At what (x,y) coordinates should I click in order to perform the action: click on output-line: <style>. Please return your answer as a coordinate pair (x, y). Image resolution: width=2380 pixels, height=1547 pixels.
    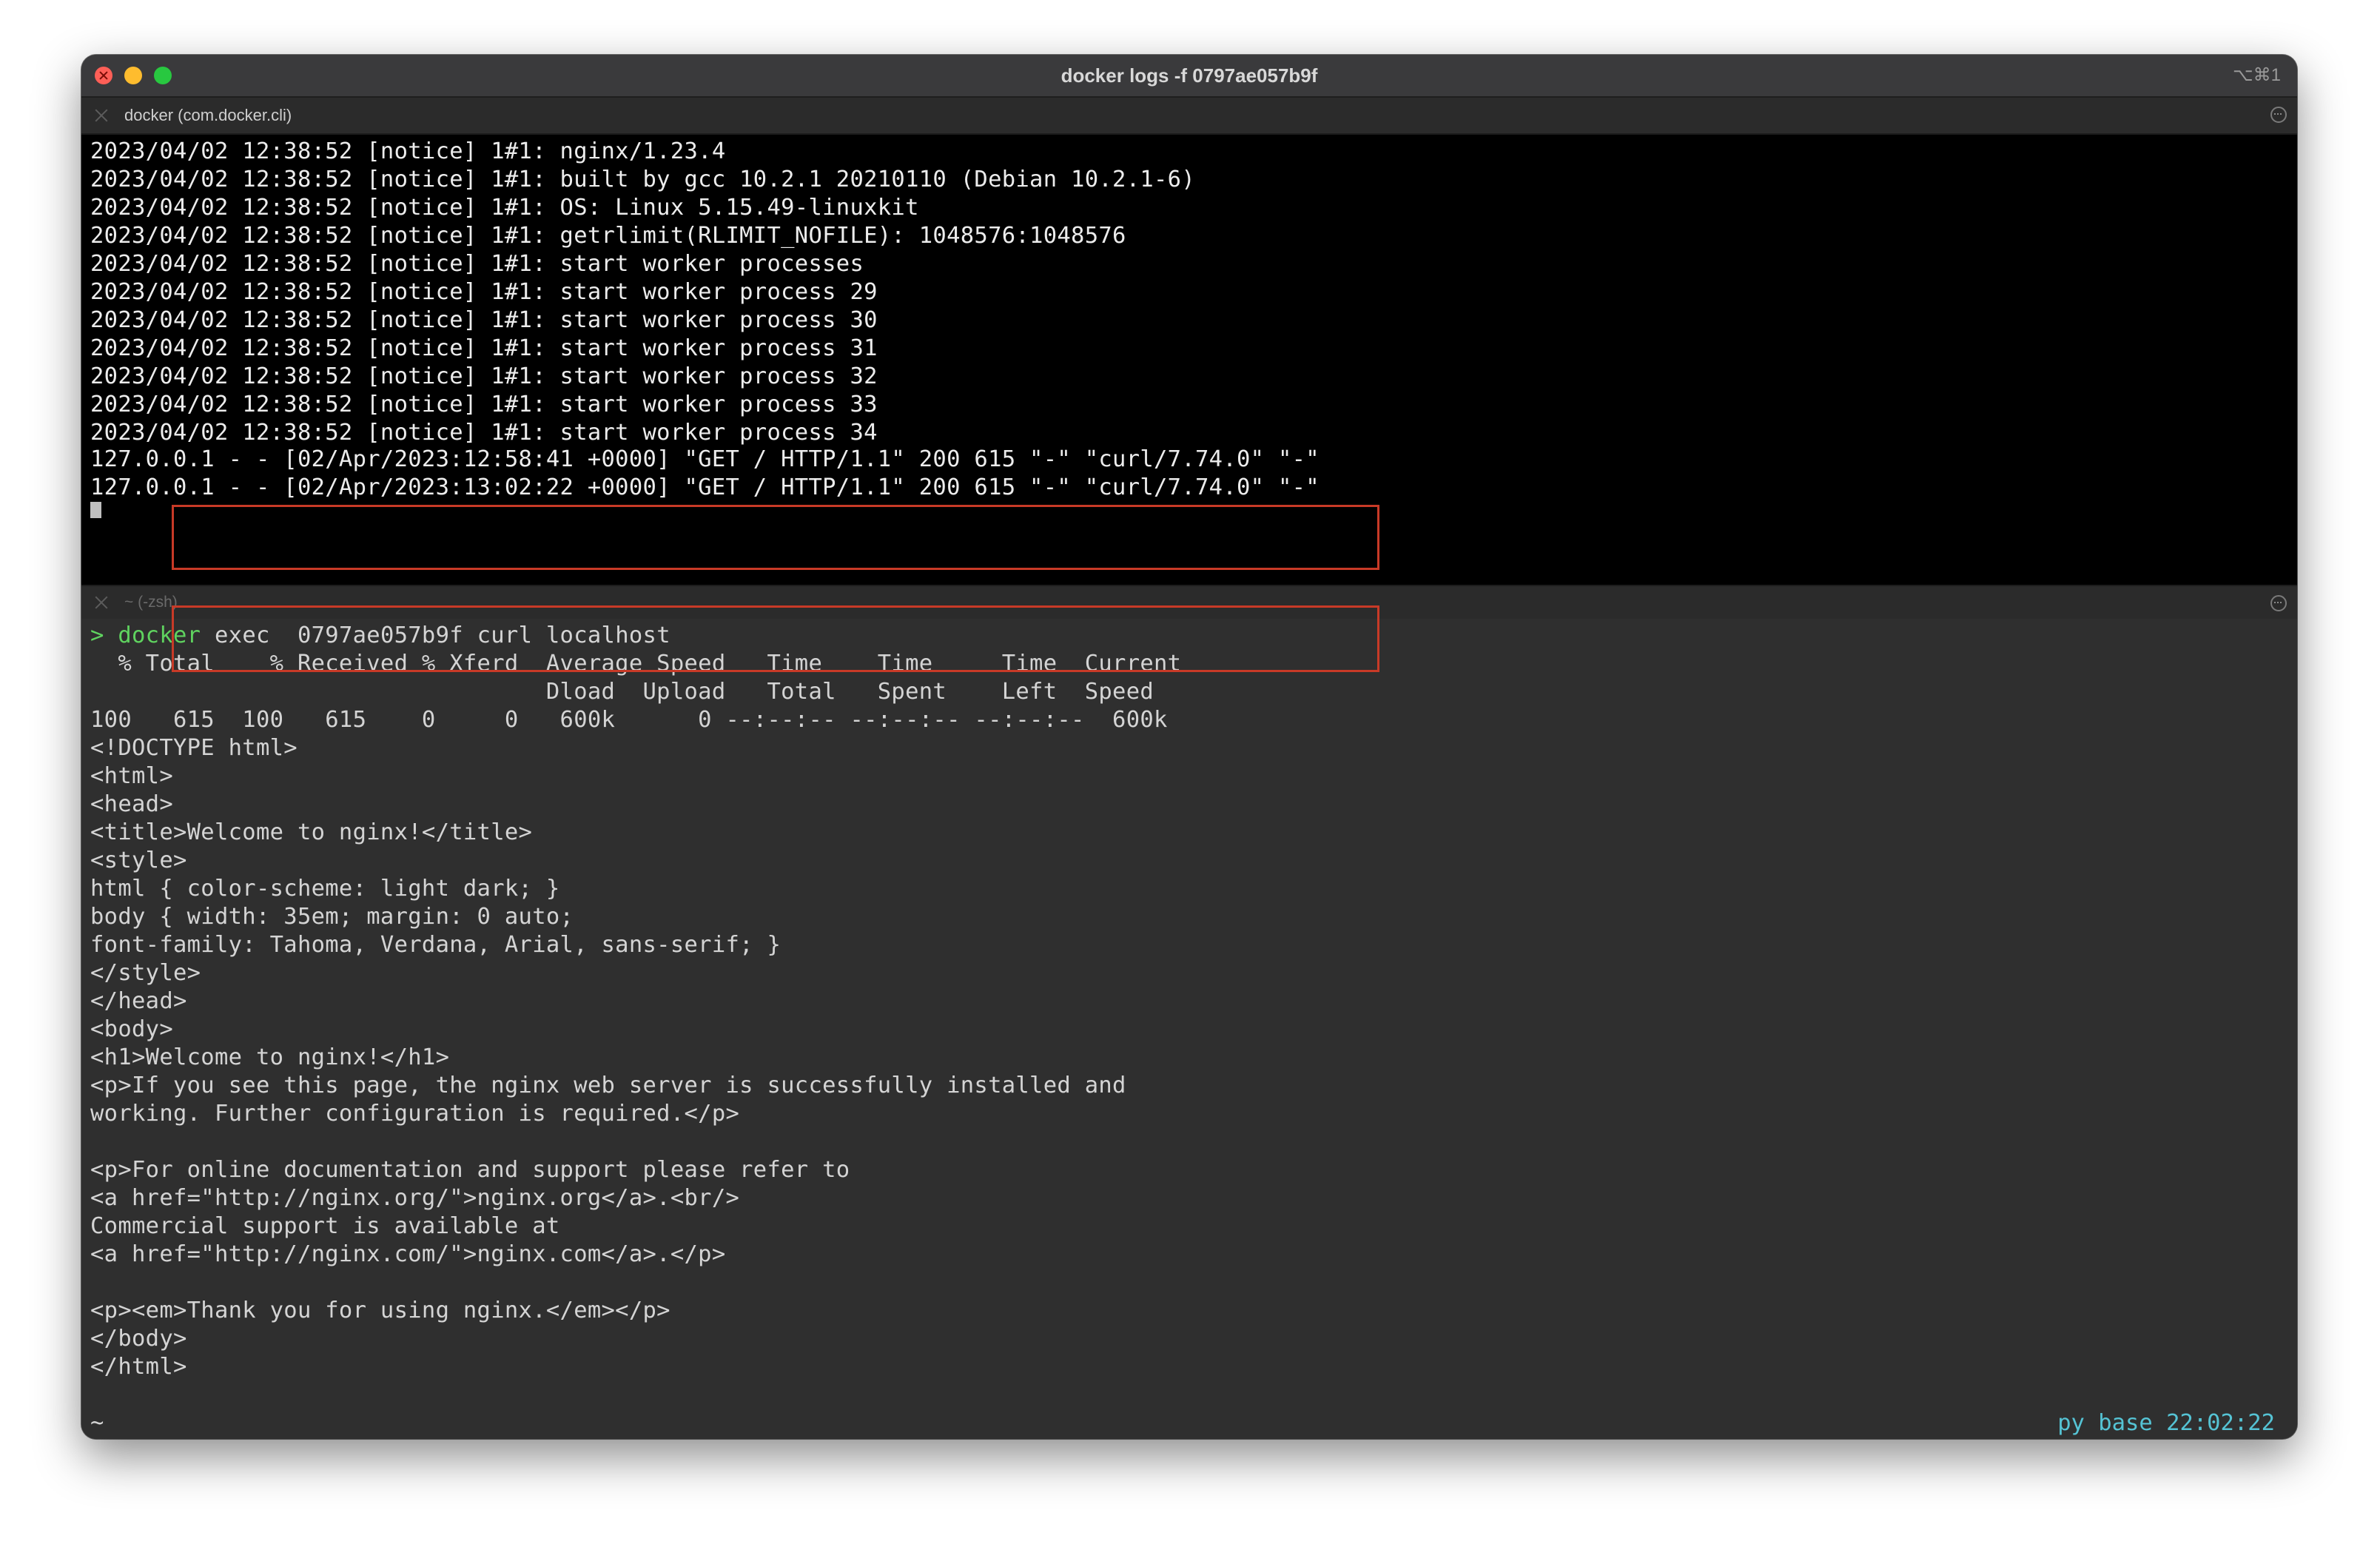
    Looking at the image, I should click on (139, 861).